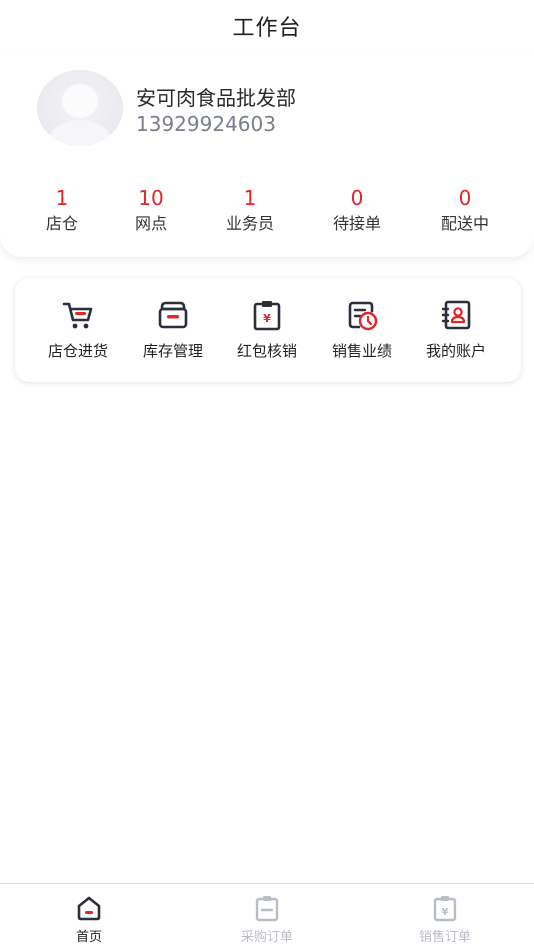  I want to click on phone-number: 13929924603, so click(206, 124).